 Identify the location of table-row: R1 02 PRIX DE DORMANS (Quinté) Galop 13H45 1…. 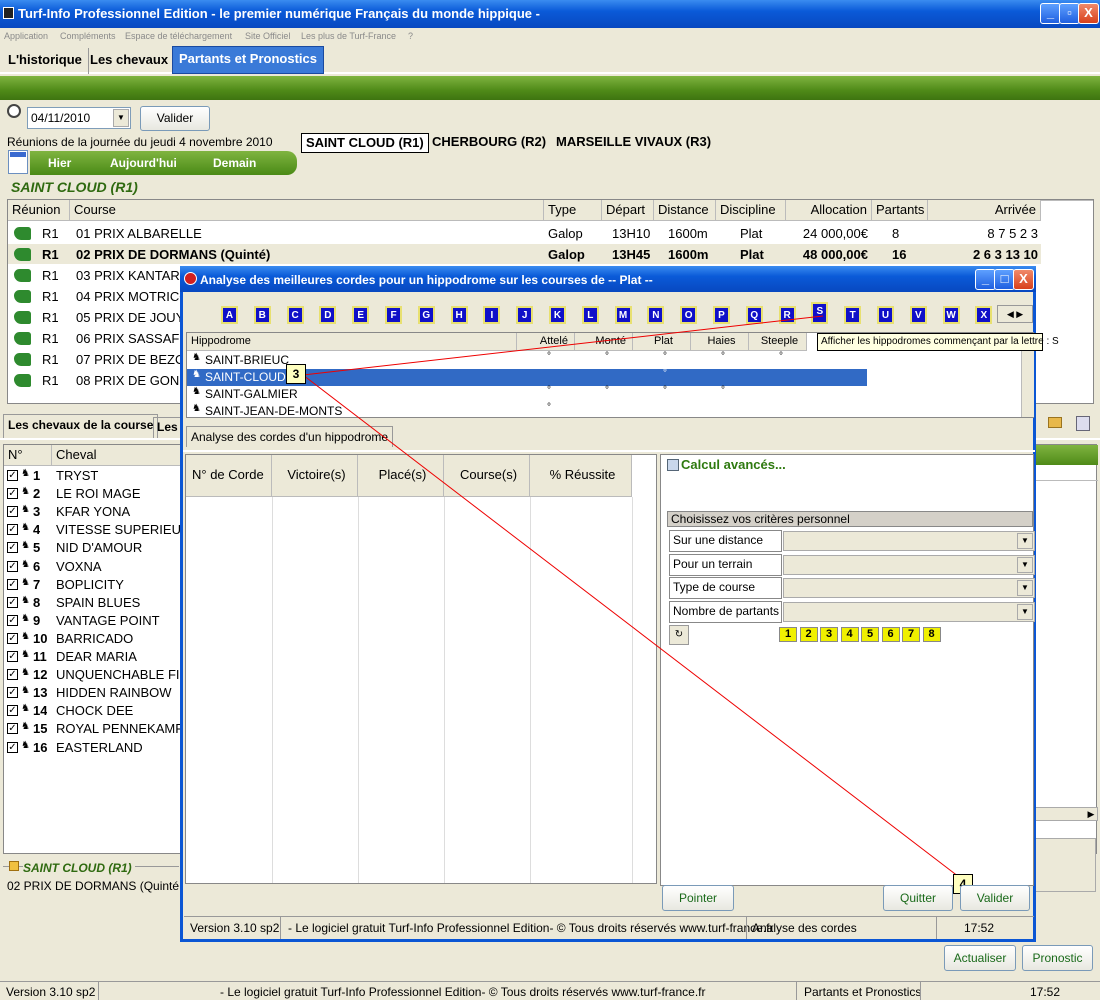
(524, 255).